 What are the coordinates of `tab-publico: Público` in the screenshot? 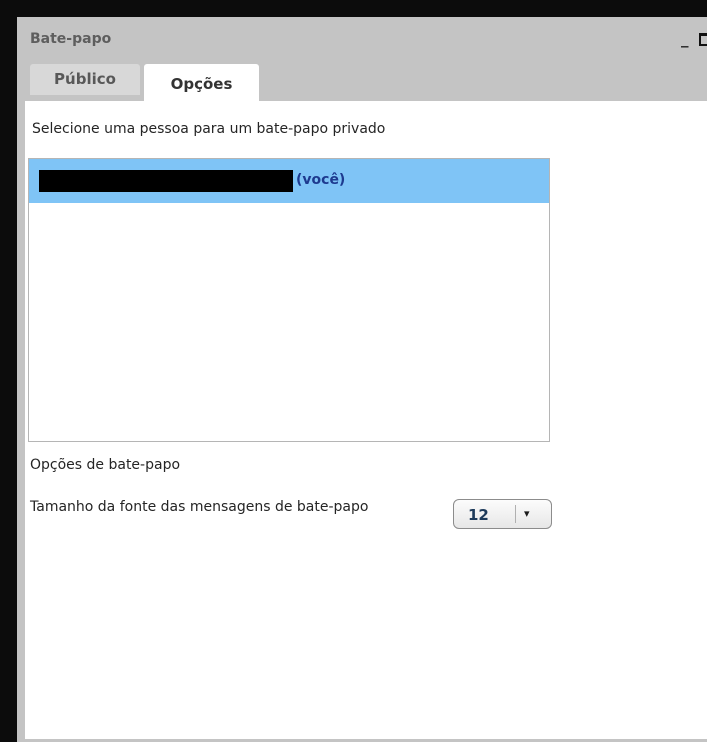 It's located at (85, 79).